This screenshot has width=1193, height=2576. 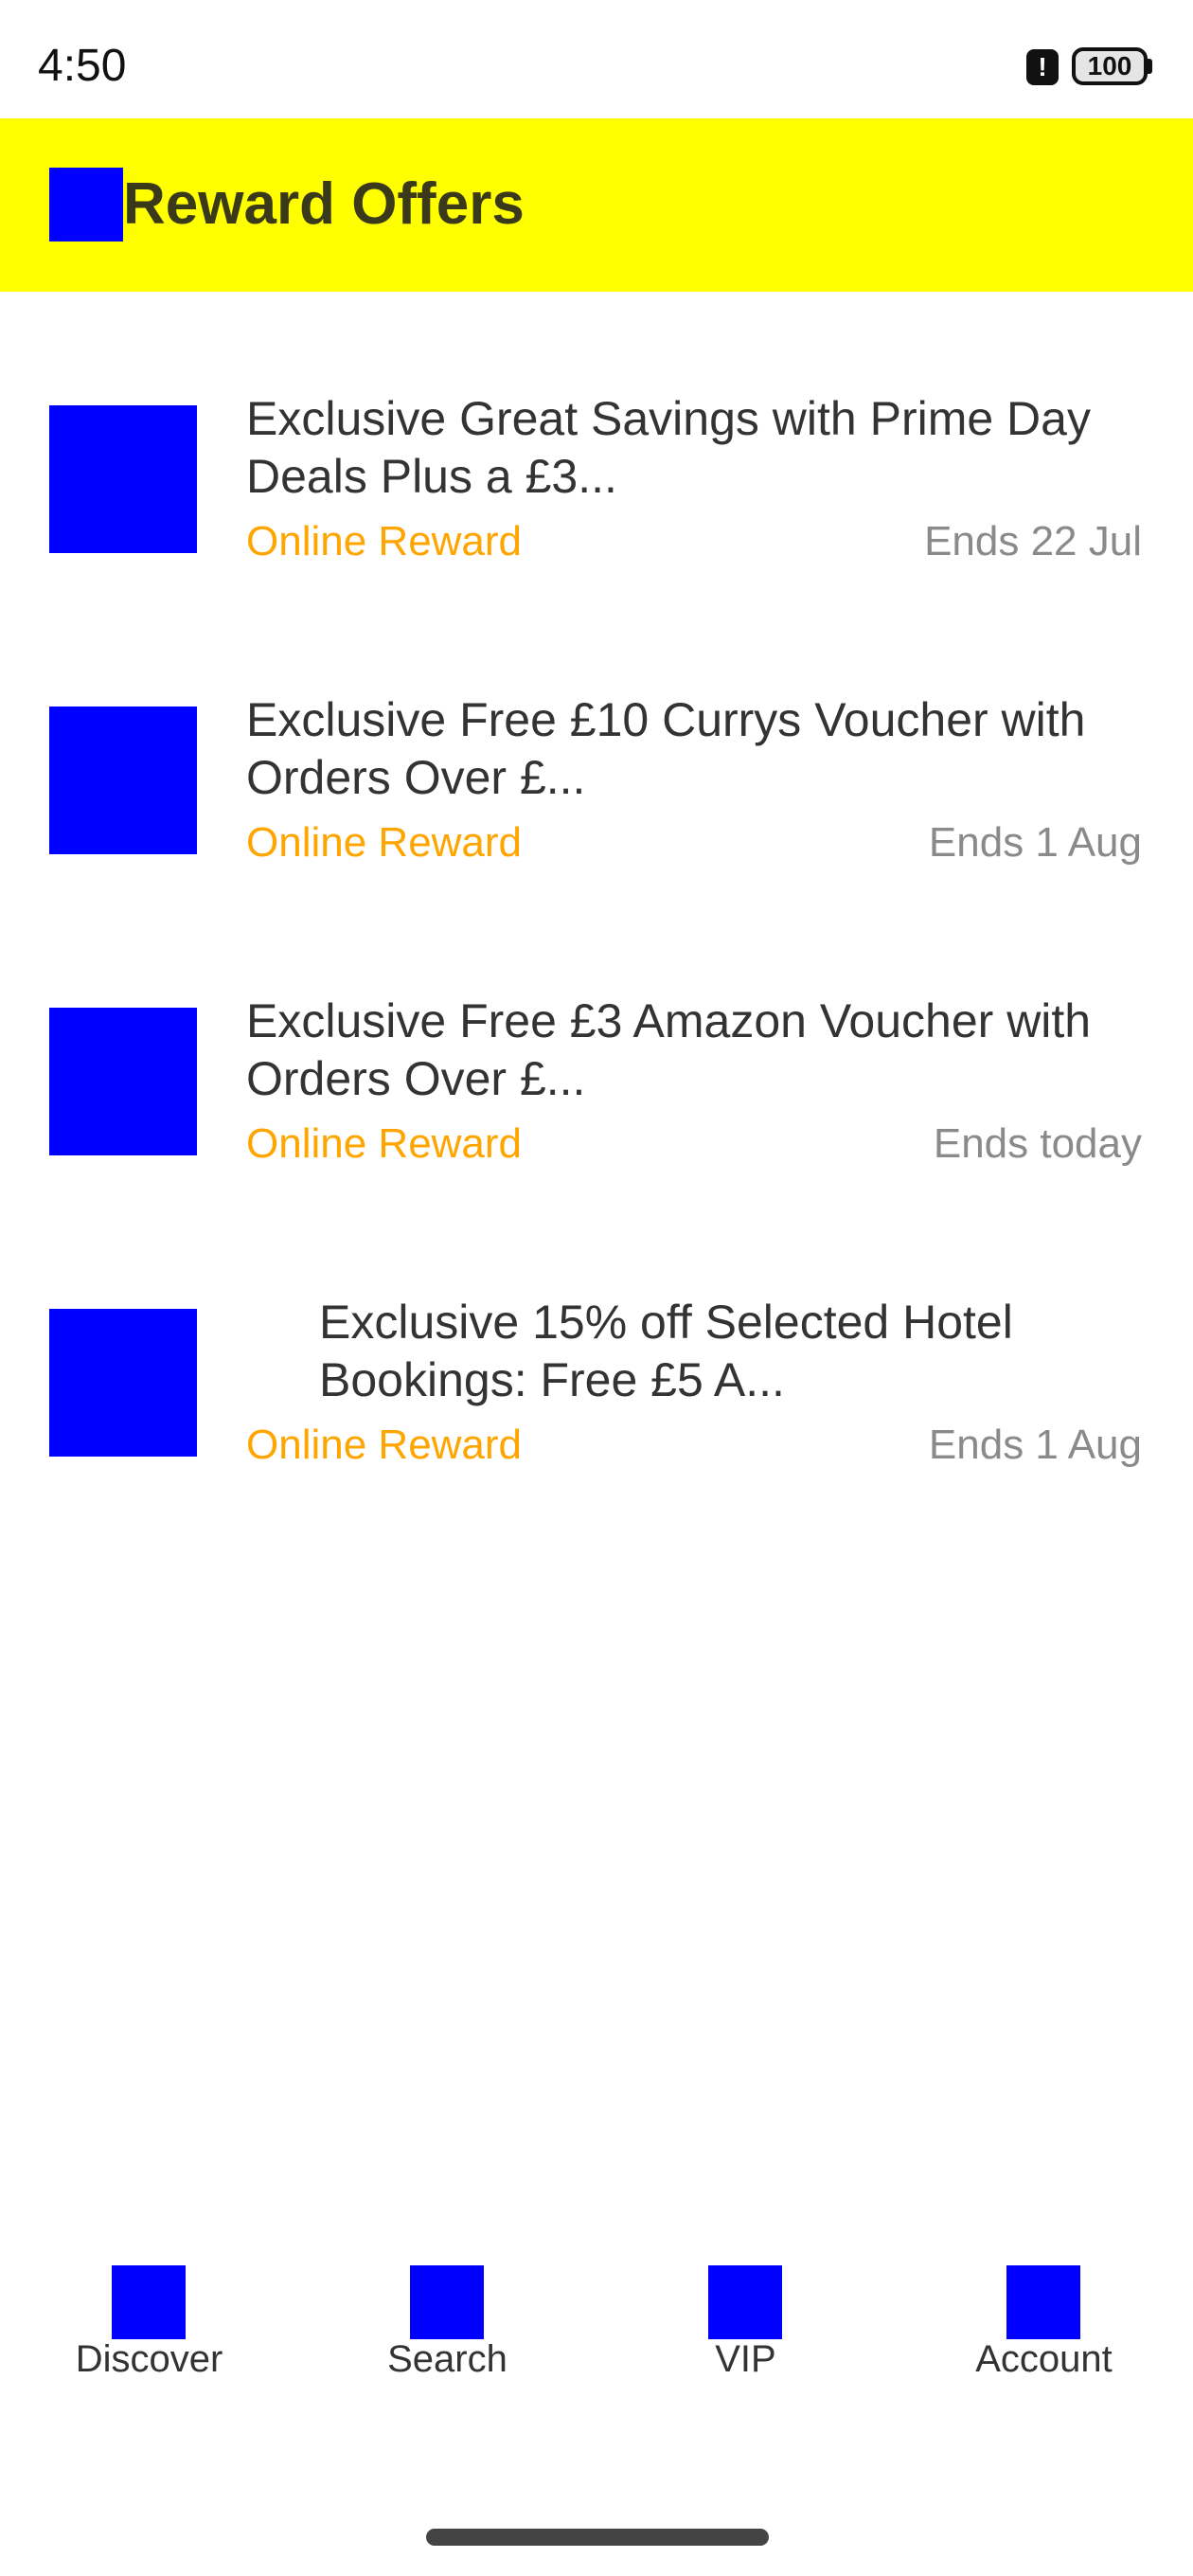 I want to click on nav-item-search: Search, so click(x=447, y=2325).